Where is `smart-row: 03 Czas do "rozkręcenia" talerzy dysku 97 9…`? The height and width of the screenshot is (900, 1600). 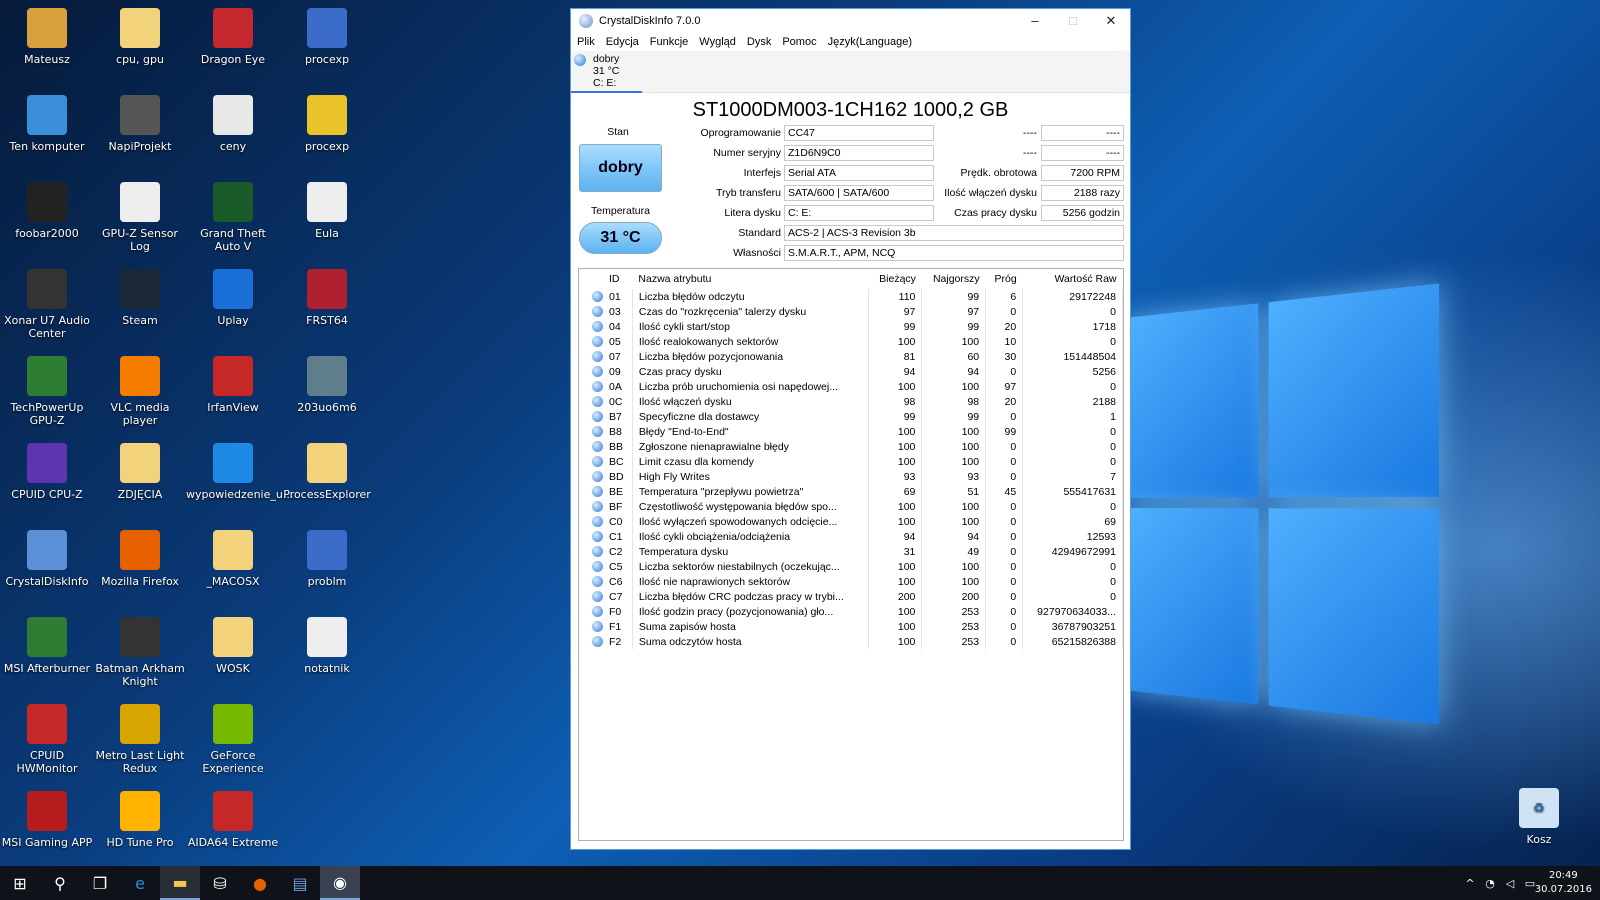 smart-row: 03 Czas do "rozkręcenia" talerzy dysku 97 9… is located at coordinates (851, 311).